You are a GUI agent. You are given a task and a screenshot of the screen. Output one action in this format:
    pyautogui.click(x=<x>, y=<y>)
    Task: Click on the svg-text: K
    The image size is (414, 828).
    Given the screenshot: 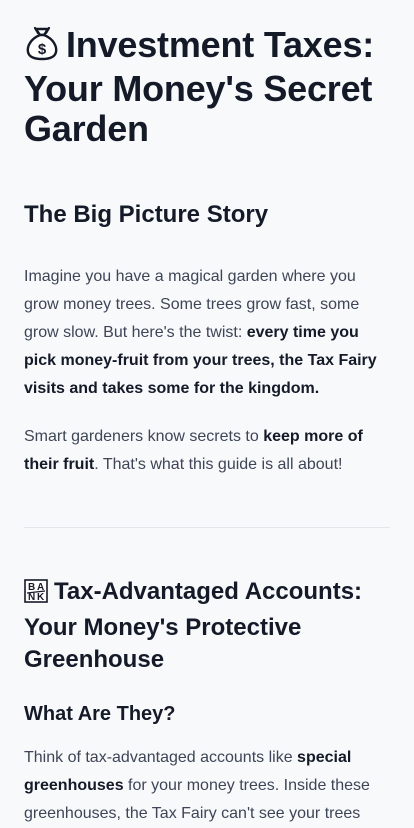 What is the action you would take?
    pyautogui.click(x=41, y=597)
    